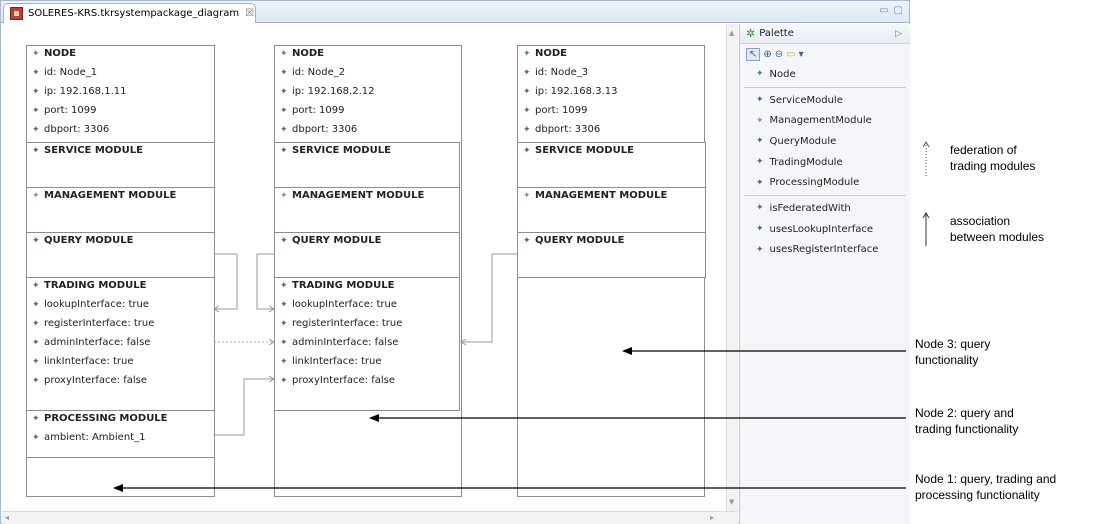 The width and height of the screenshot is (1099, 524). I want to click on node2-annotation-arrowhead, so click(374, 418).